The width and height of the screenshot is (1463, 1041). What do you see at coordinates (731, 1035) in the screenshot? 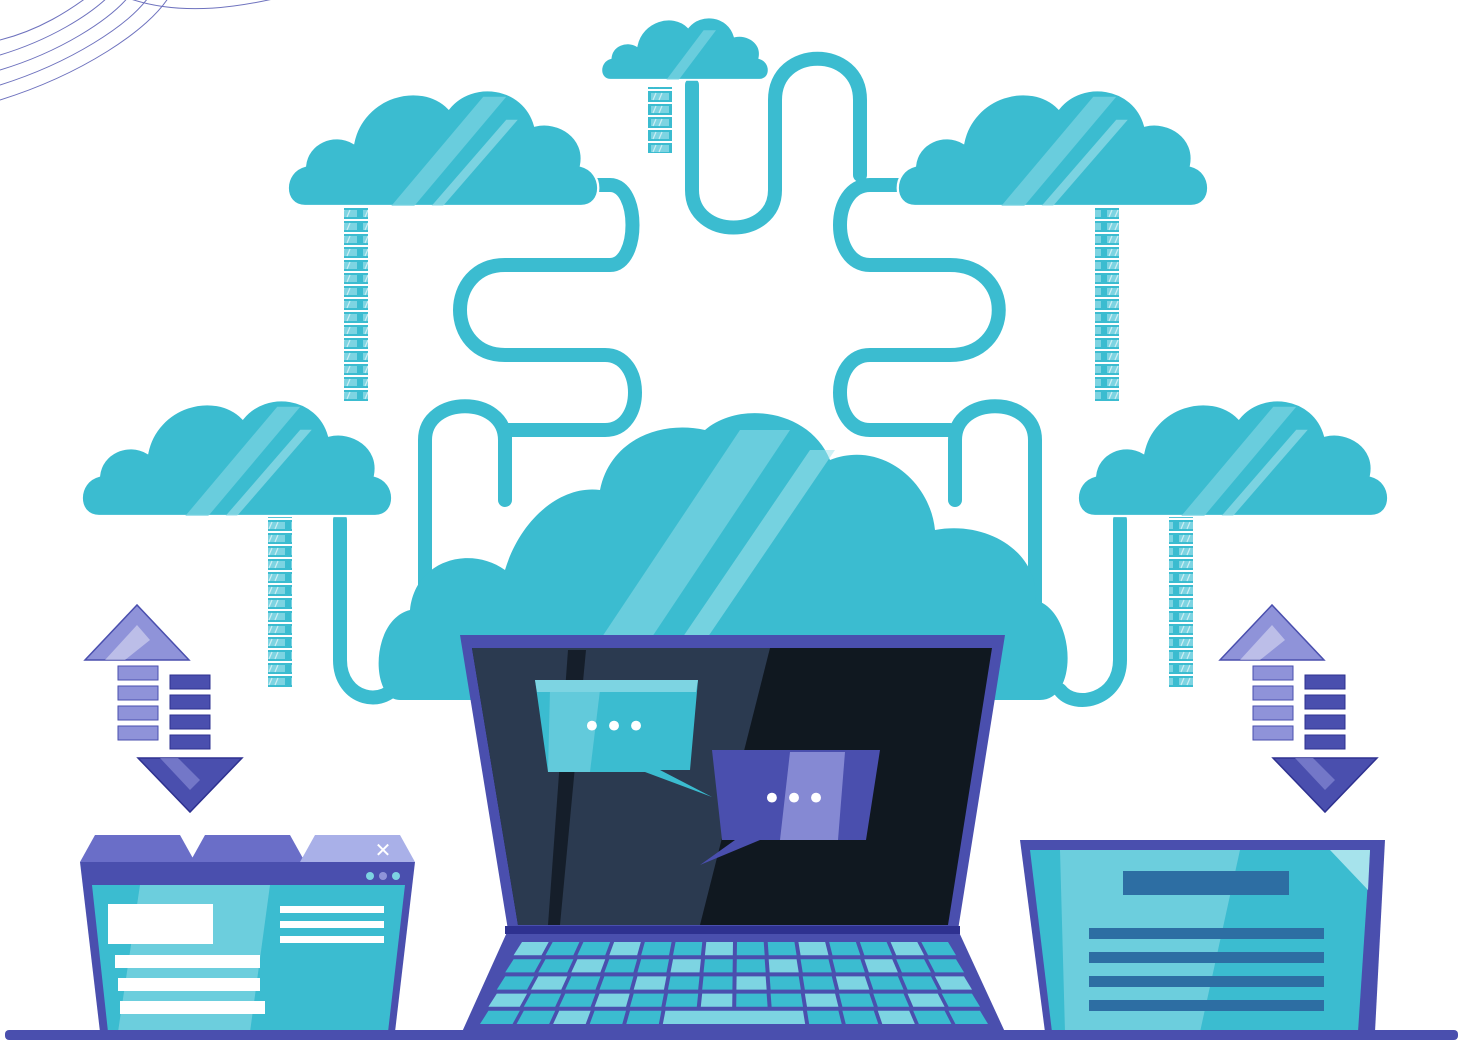
I see `desk-surface` at bounding box center [731, 1035].